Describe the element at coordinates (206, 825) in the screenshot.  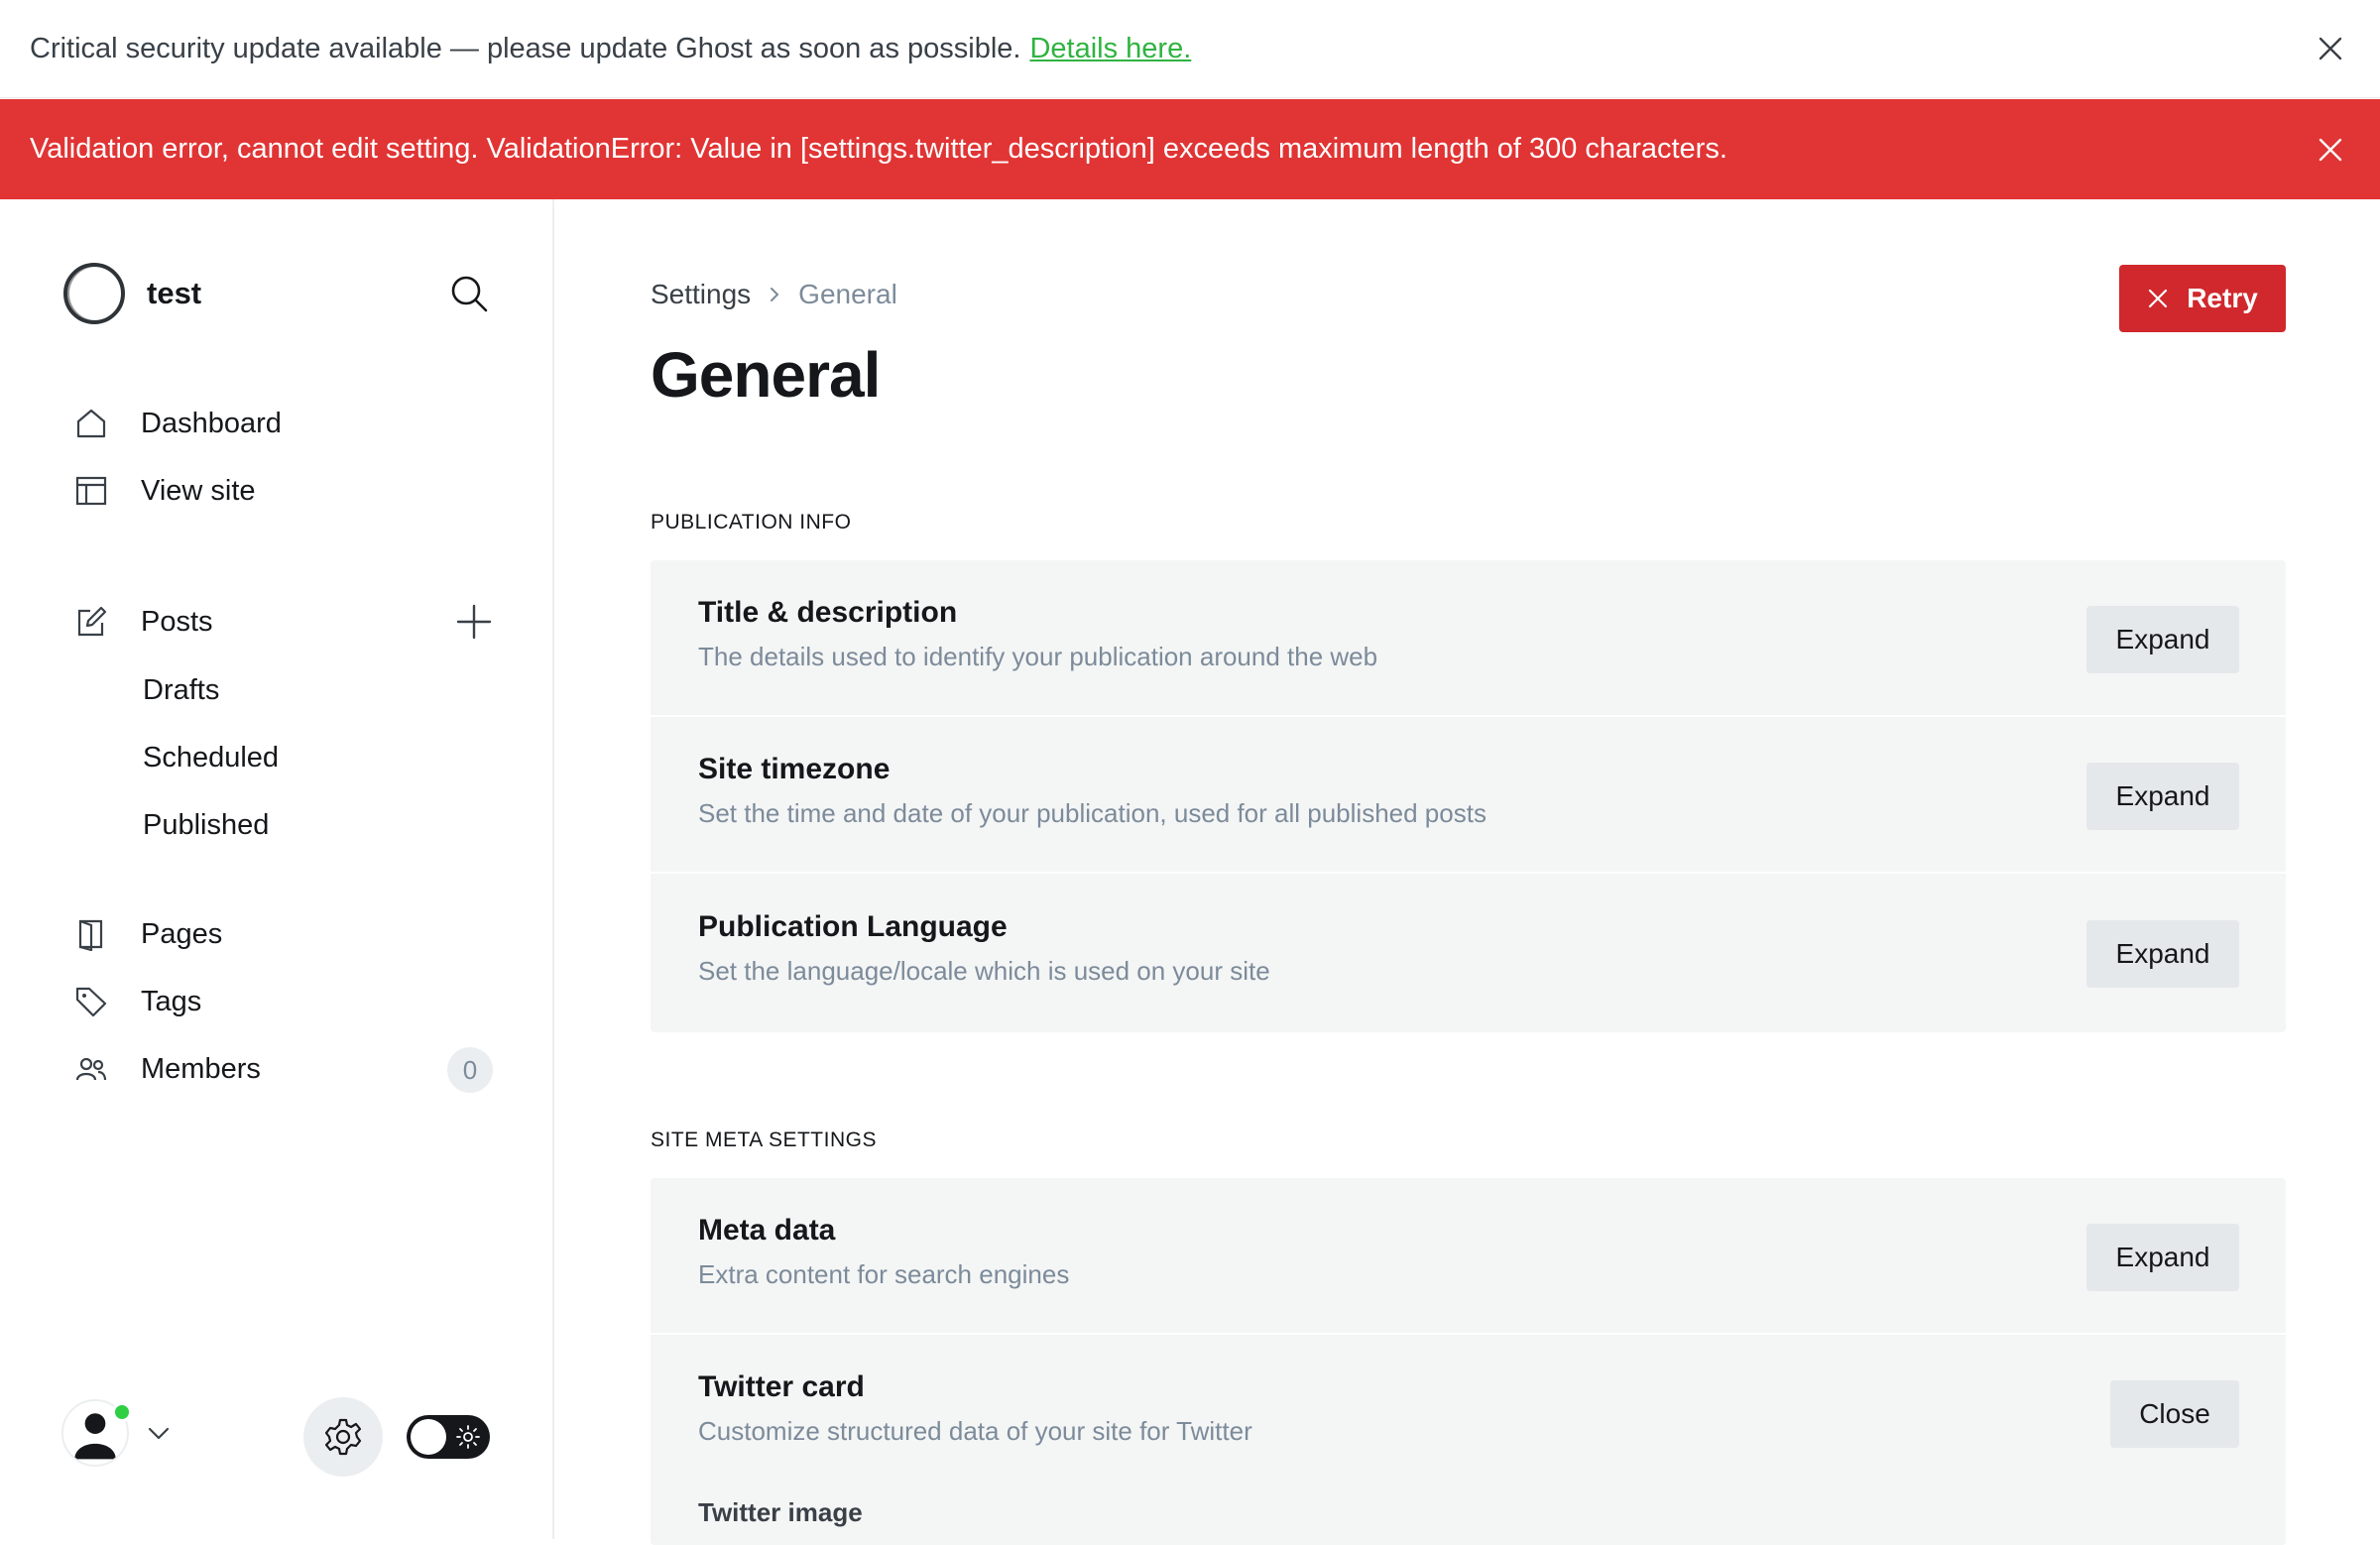
I see `nav-published: Published` at that location.